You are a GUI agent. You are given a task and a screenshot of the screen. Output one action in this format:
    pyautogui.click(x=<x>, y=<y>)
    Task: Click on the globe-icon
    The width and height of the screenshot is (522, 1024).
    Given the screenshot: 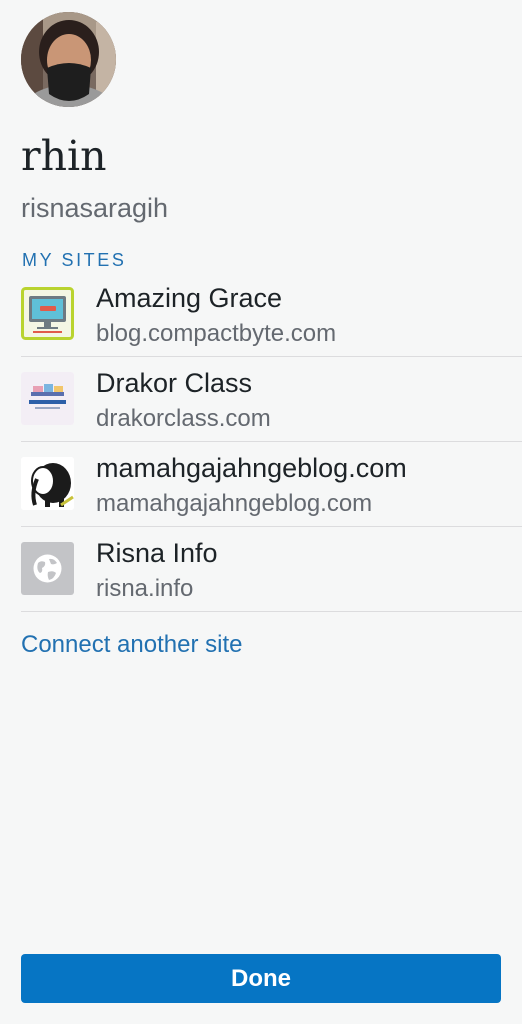 What is the action you would take?
    pyautogui.click(x=47, y=568)
    